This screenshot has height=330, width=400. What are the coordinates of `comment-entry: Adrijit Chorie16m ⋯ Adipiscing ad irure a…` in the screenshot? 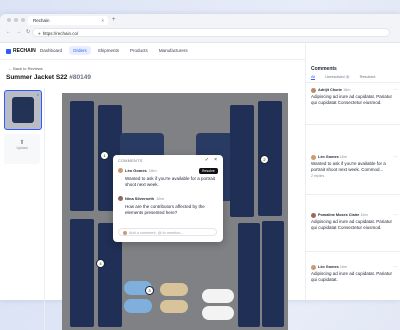 It's located at (354, 96).